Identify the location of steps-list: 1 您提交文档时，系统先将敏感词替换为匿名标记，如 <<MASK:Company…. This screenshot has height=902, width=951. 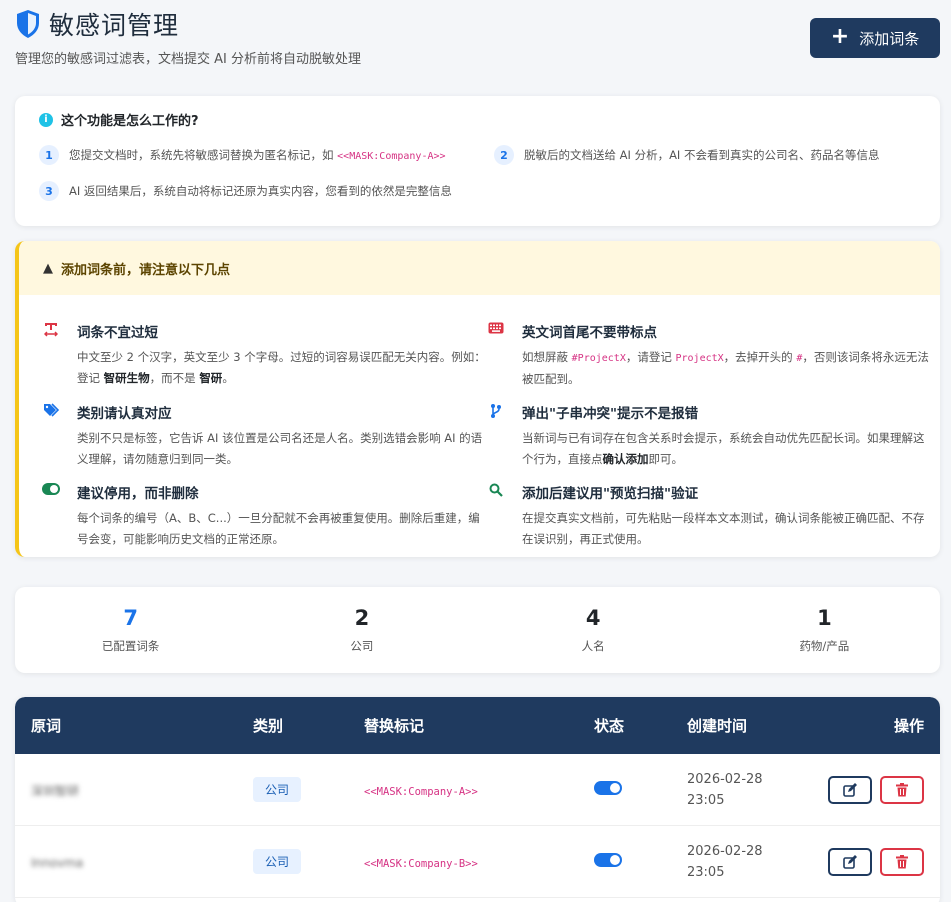
(477, 173).